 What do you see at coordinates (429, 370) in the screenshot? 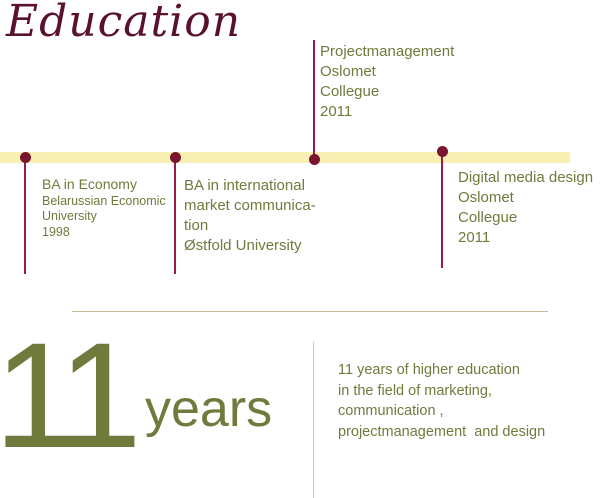
I see `summary-line-1: 11 years of higher education` at bounding box center [429, 370].